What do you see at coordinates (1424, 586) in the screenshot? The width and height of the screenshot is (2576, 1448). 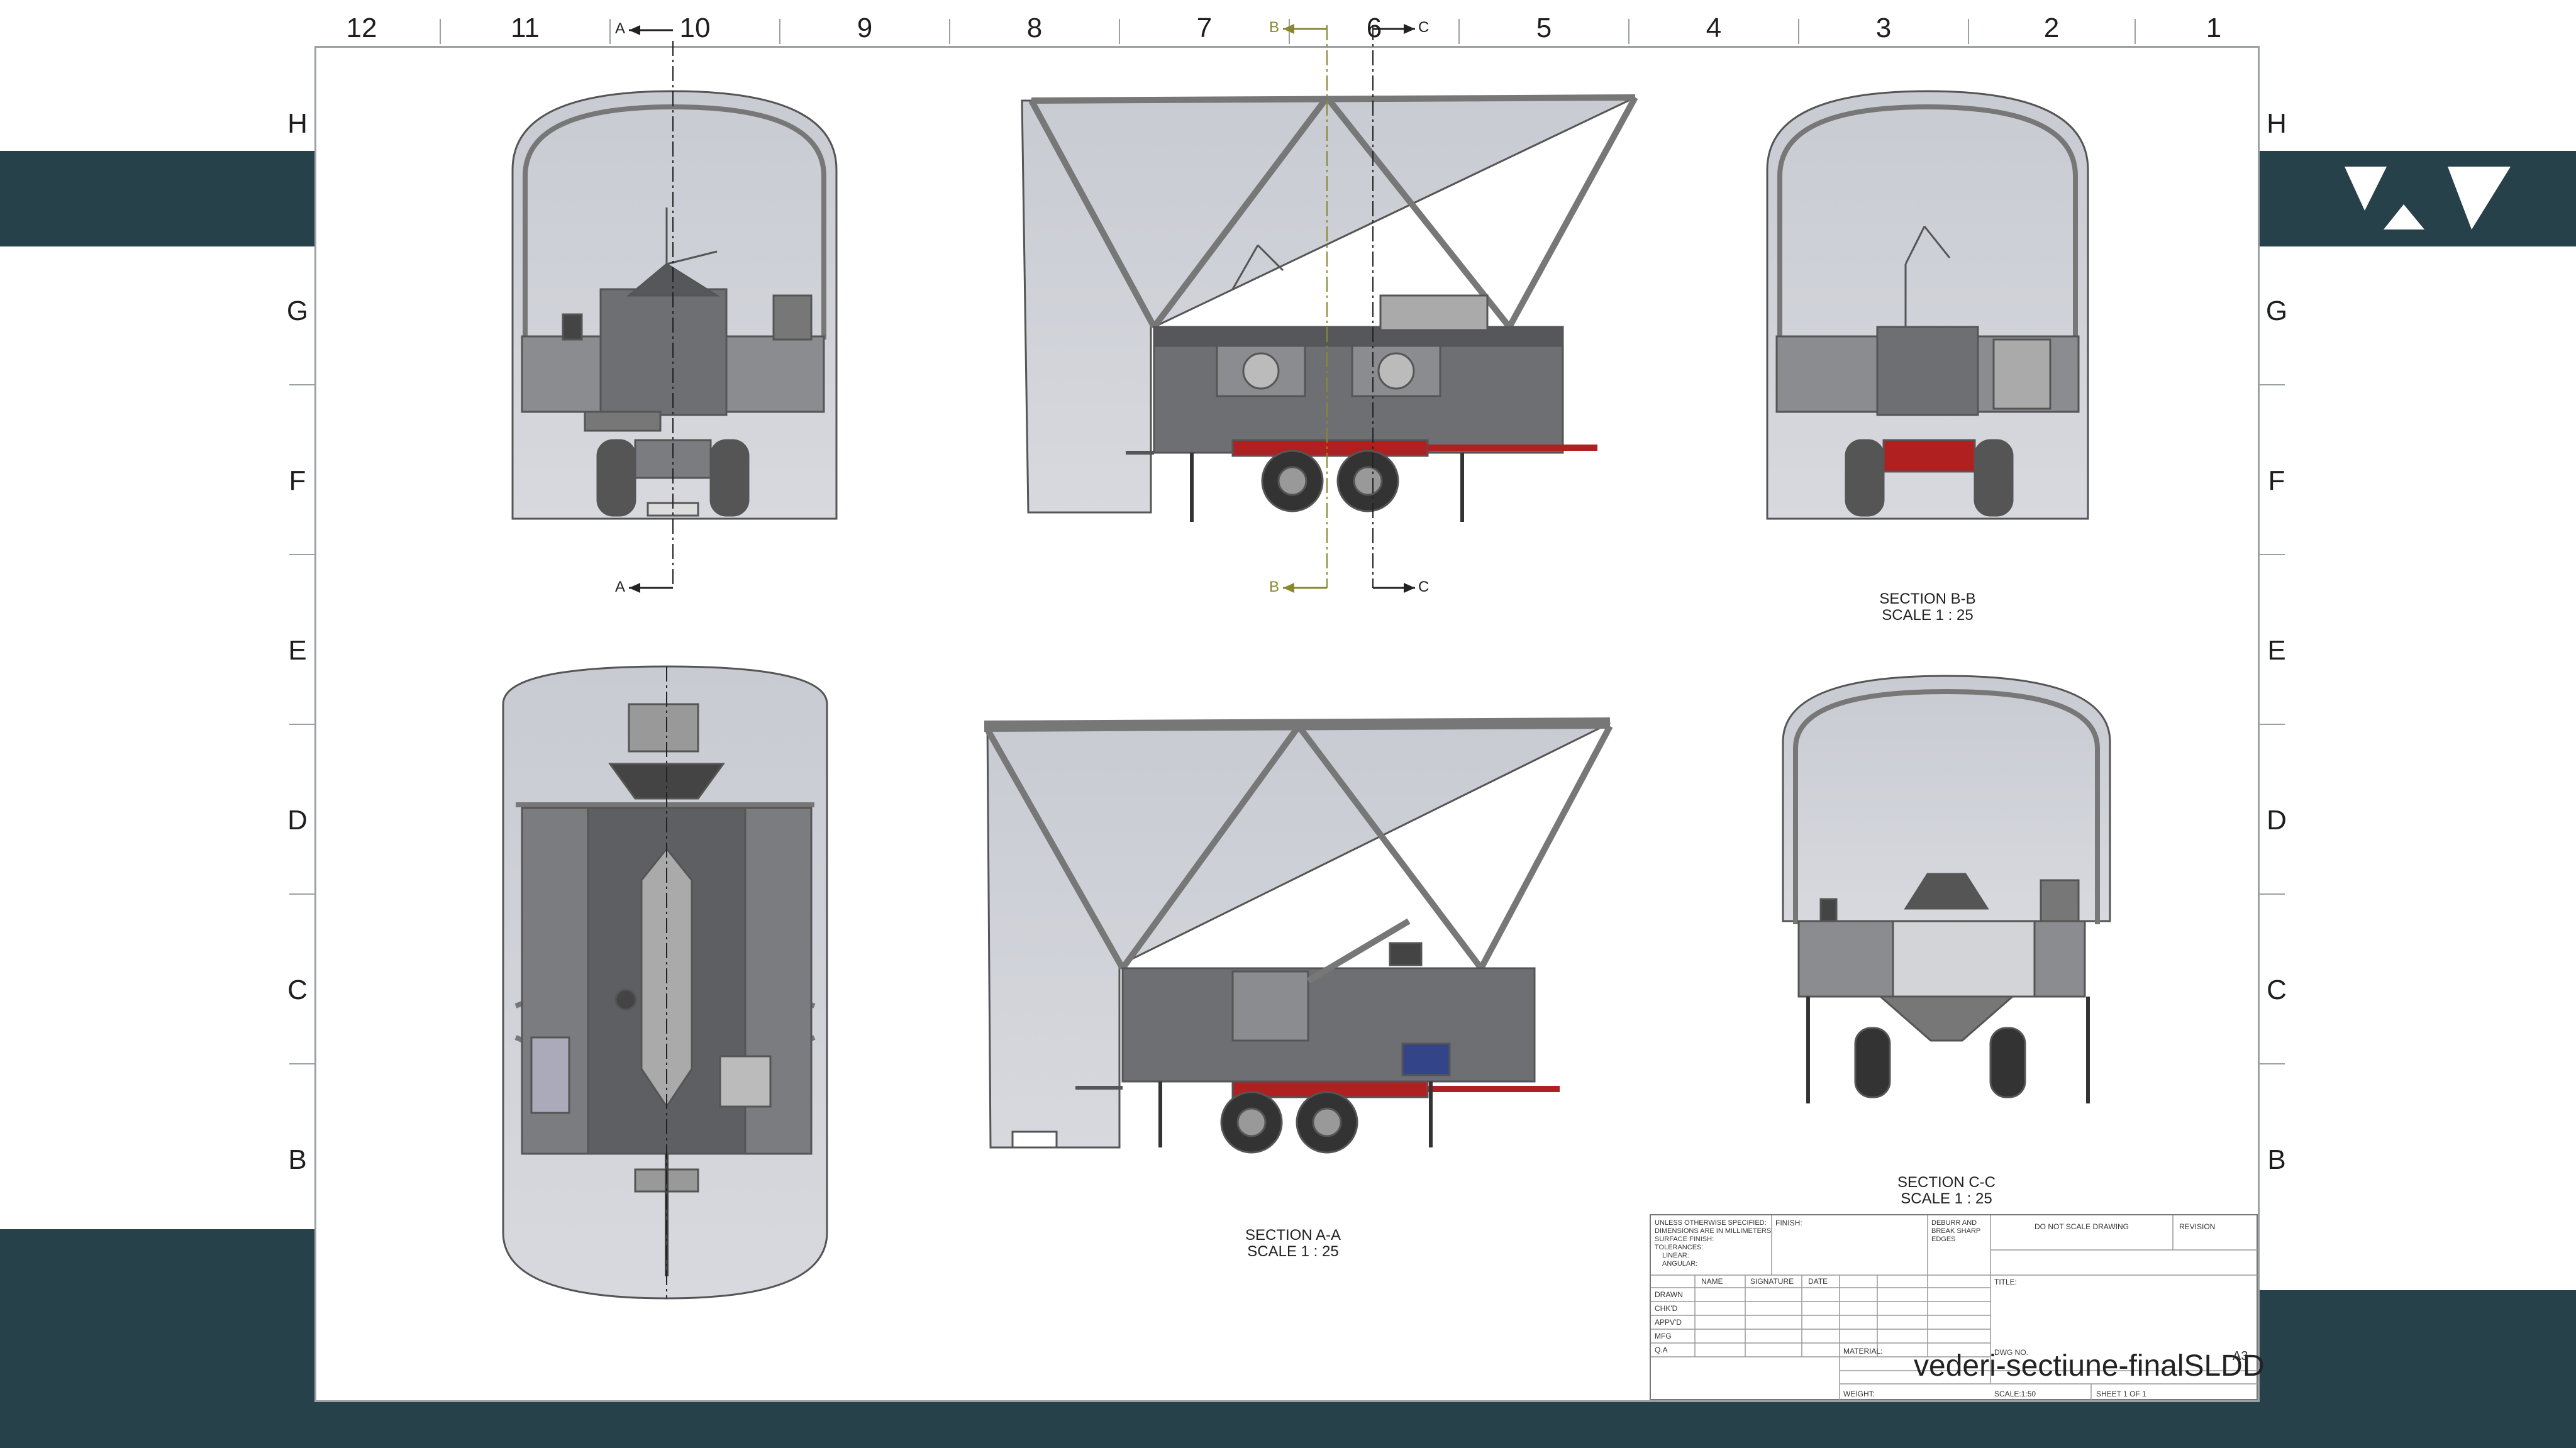 I see `section-marker-c-bottom: C` at bounding box center [1424, 586].